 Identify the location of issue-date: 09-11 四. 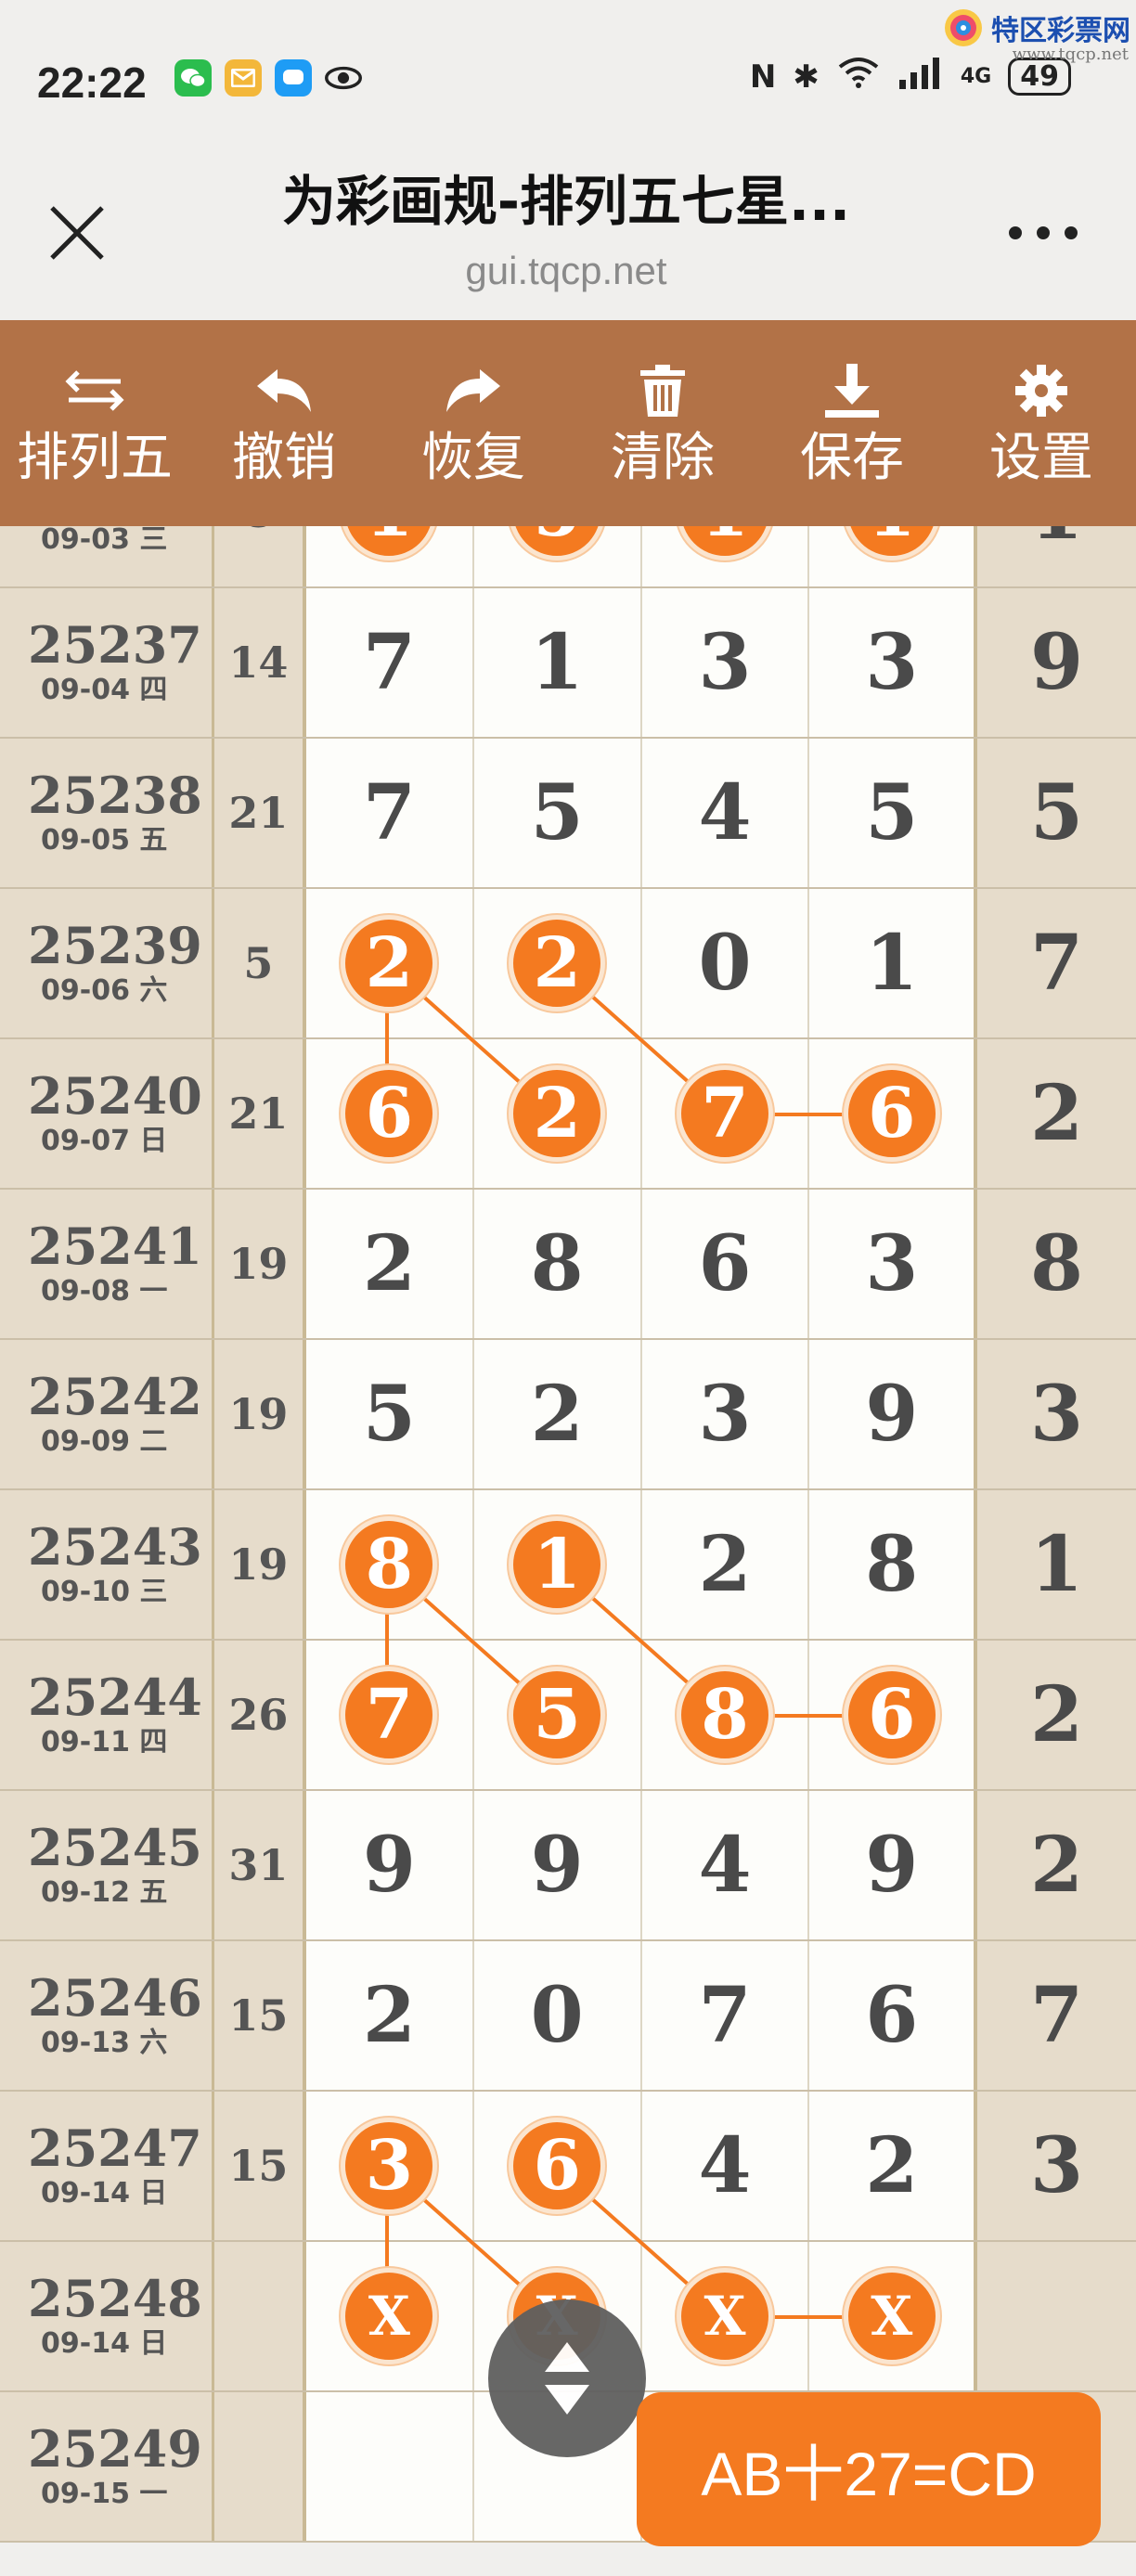
(104, 1742).